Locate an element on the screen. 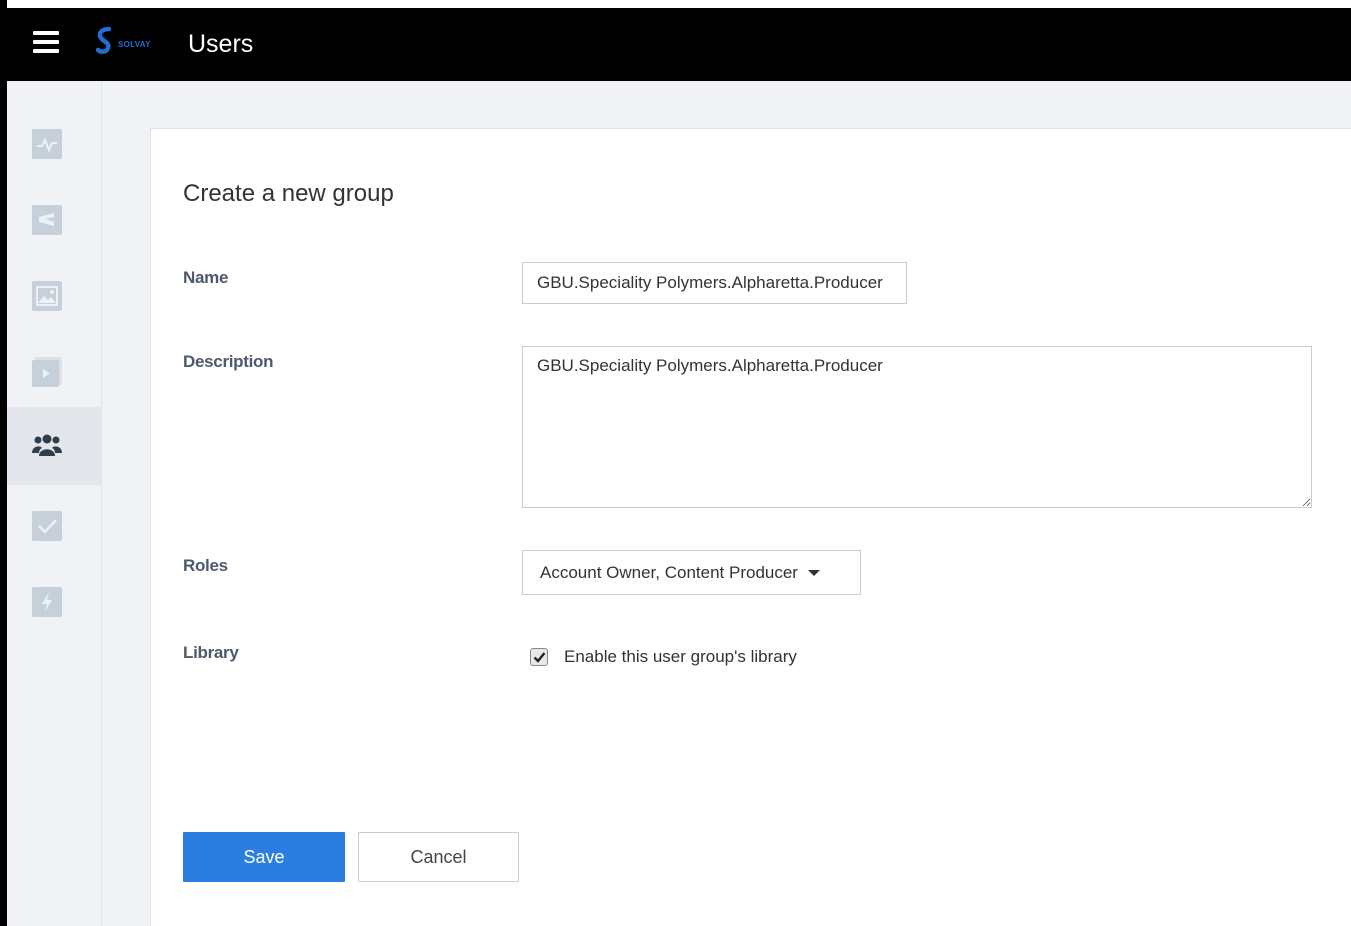  library-checkbox is located at coordinates (539, 657).